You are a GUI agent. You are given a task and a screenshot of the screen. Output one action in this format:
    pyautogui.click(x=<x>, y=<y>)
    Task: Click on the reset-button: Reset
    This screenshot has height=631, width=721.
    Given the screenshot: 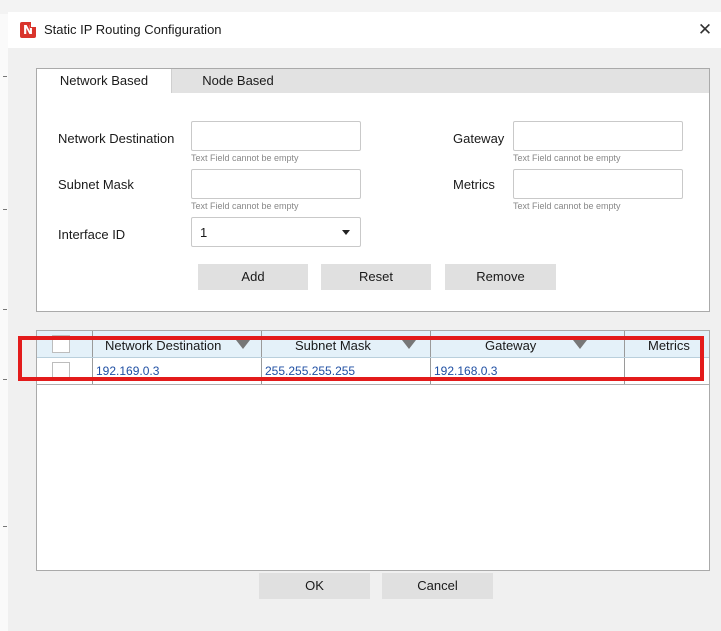 What is the action you would take?
    pyautogui.click(x=376, y=277)
    